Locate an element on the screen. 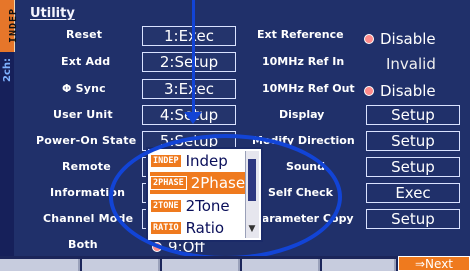 The height and width of the screenshot is (271, 470). modify-direction-setup-button: Setup is located at coordinates (413, 141).